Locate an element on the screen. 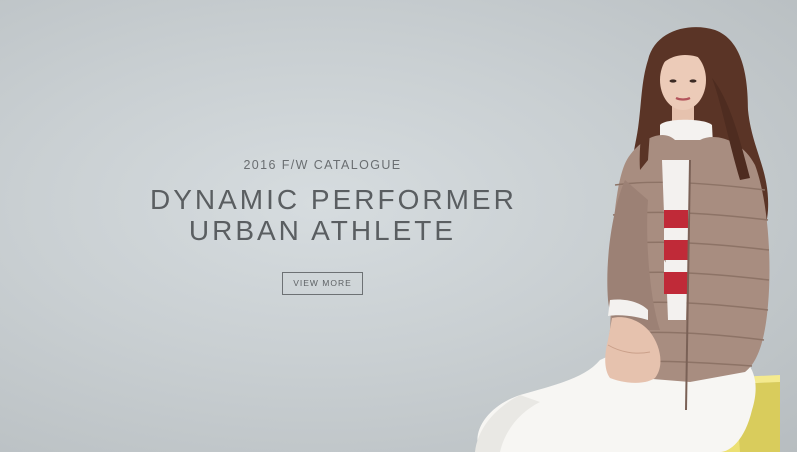 This screenshot has height=452, width=797. view-more-button: VIEW MORE is located at coordinates (322, 283).